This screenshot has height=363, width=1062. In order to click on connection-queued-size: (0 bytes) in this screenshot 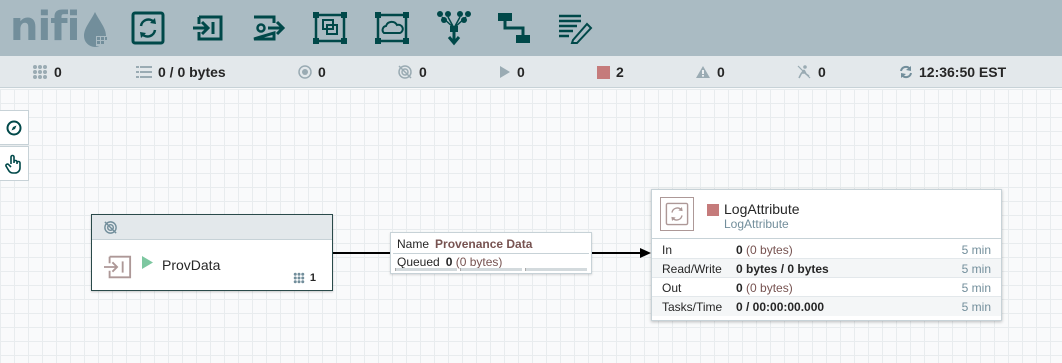, I will do `click(479, 262)`.